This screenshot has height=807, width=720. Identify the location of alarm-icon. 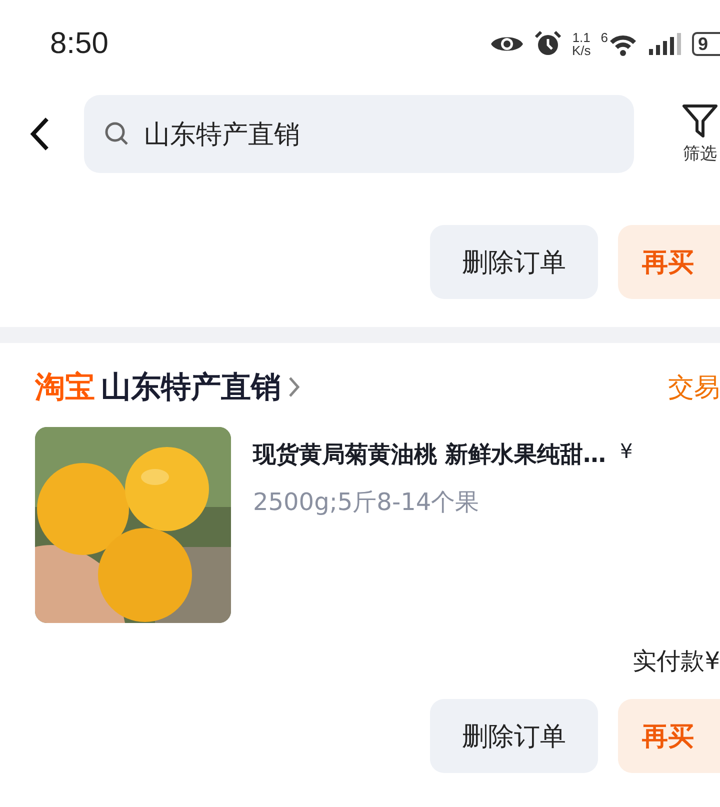
(548, 44).